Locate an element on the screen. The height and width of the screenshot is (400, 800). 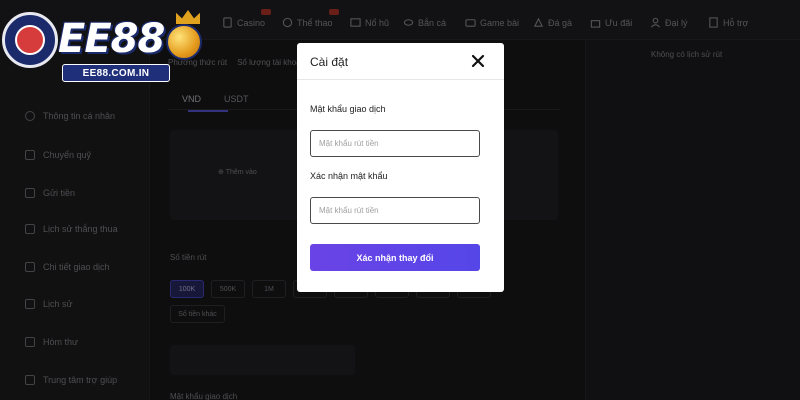
modal-header: Cài đặt is located at coordinates (400, 61).